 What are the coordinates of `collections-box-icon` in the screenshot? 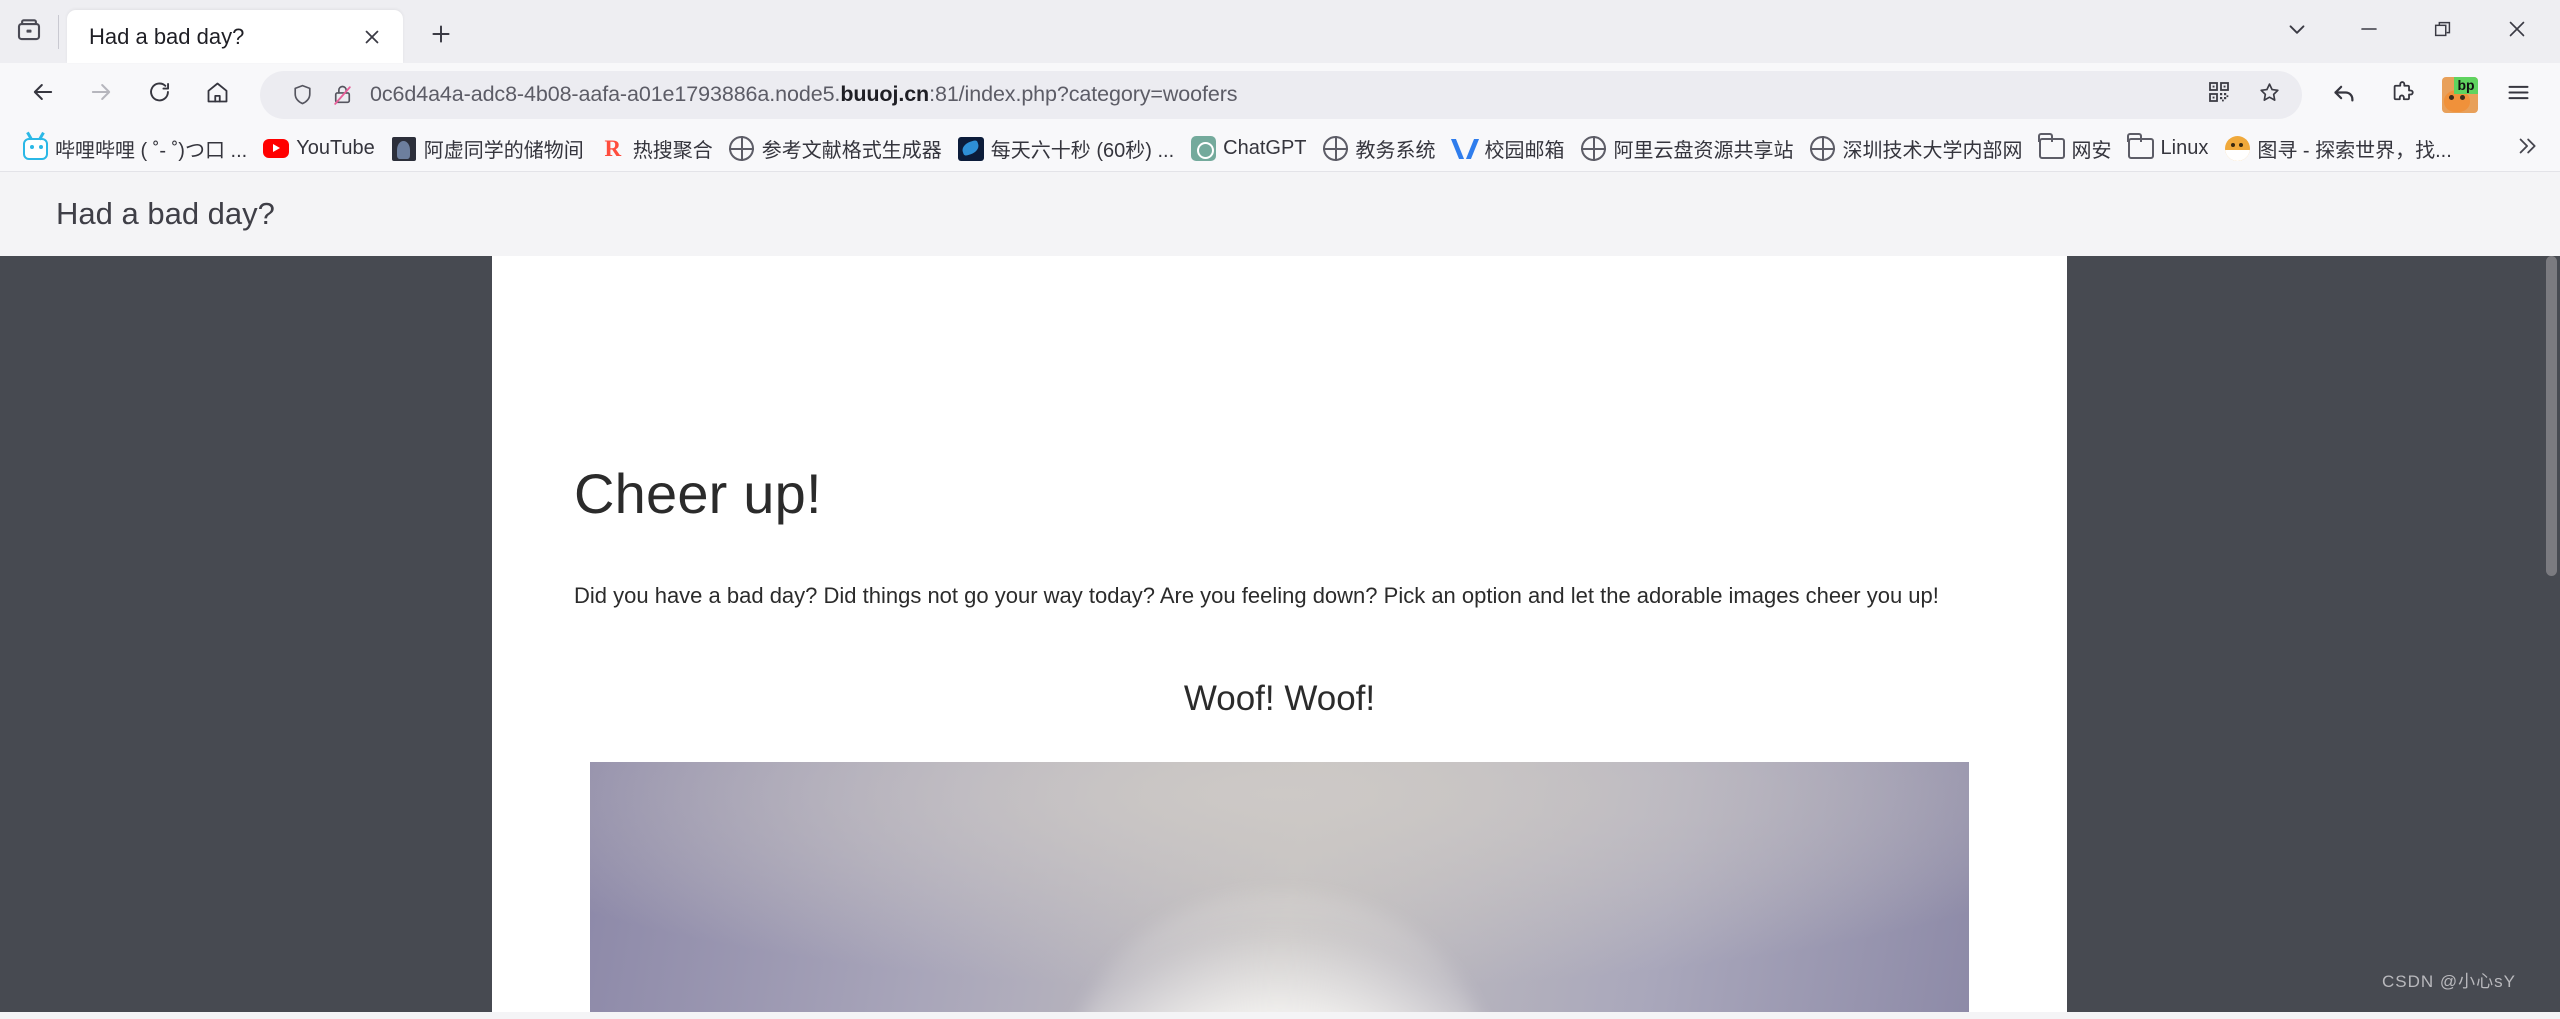 It's located at (29, 31).